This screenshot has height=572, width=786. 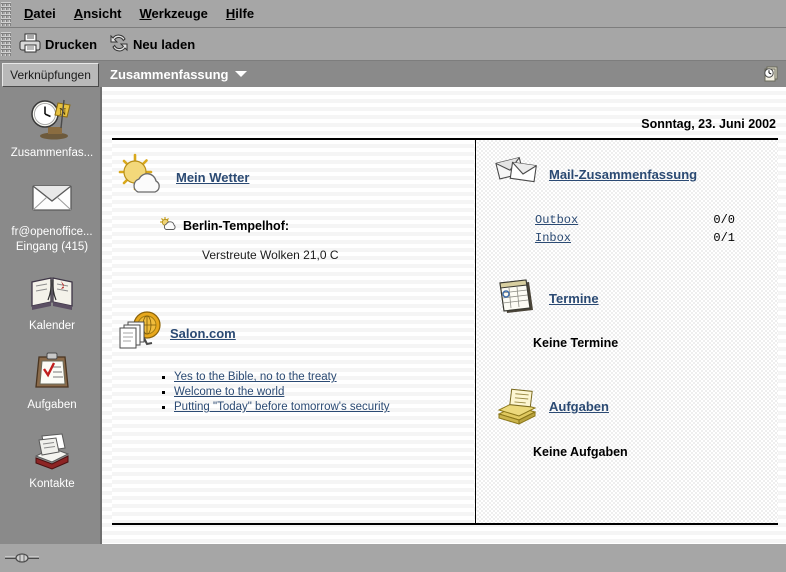 I want to click on contacts-cardfile-icon, so click(x=52, y=450).